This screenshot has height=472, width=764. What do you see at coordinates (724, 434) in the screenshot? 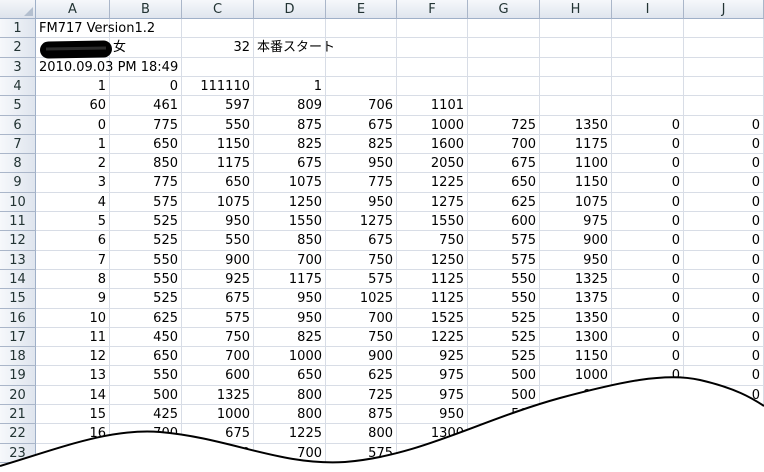
I see `cell-j22` at bounding box center [724, 434].